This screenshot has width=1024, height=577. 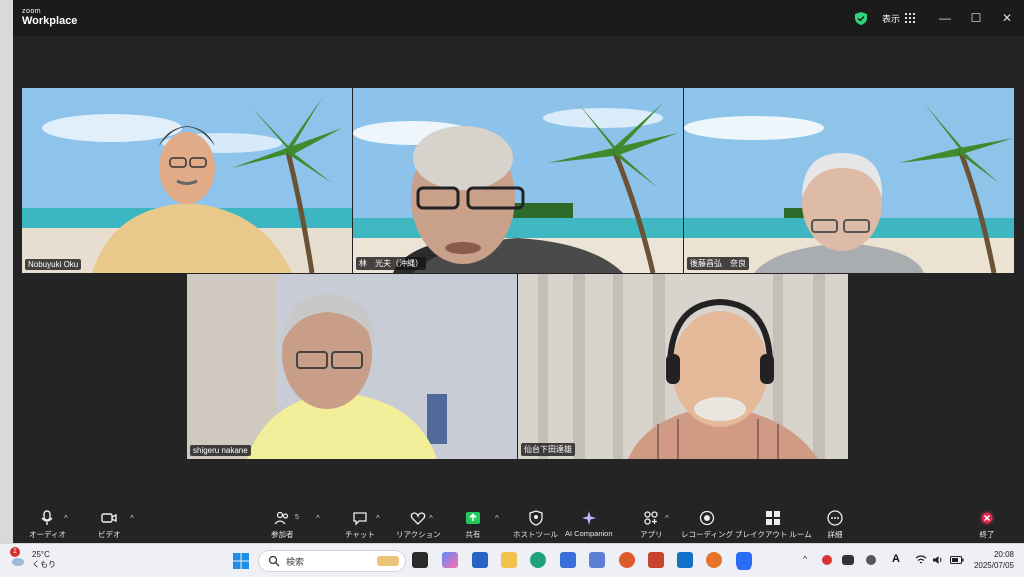 What do you see at coordinates (656, 560) in the screenshot?
I see `powerpoint-icon` at bounding box center [656, 560].